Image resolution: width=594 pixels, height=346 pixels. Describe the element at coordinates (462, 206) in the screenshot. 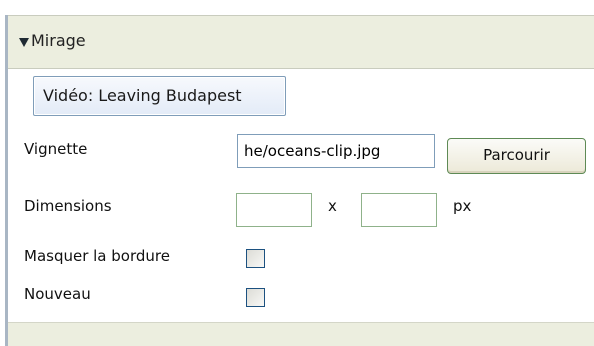

I see `dimension-unit: px` at that location.